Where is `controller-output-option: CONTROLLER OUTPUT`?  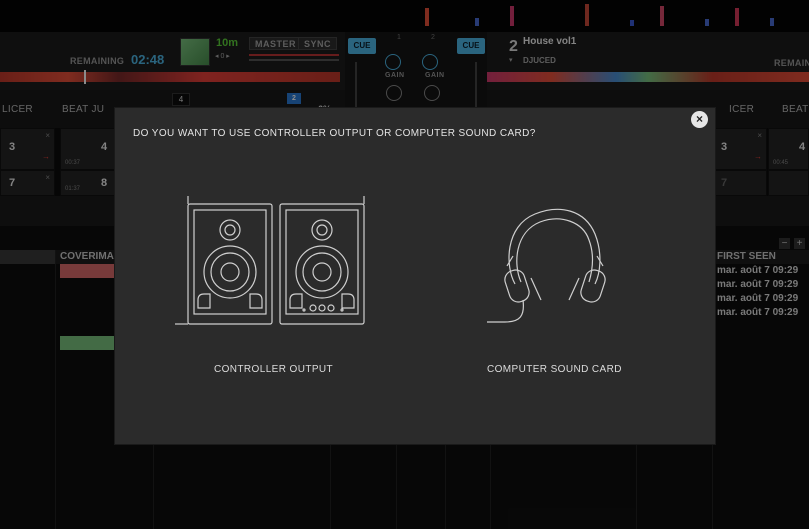 controller-output-option: CONTROLLER OUTPUT is located at coordinates (275, 291).